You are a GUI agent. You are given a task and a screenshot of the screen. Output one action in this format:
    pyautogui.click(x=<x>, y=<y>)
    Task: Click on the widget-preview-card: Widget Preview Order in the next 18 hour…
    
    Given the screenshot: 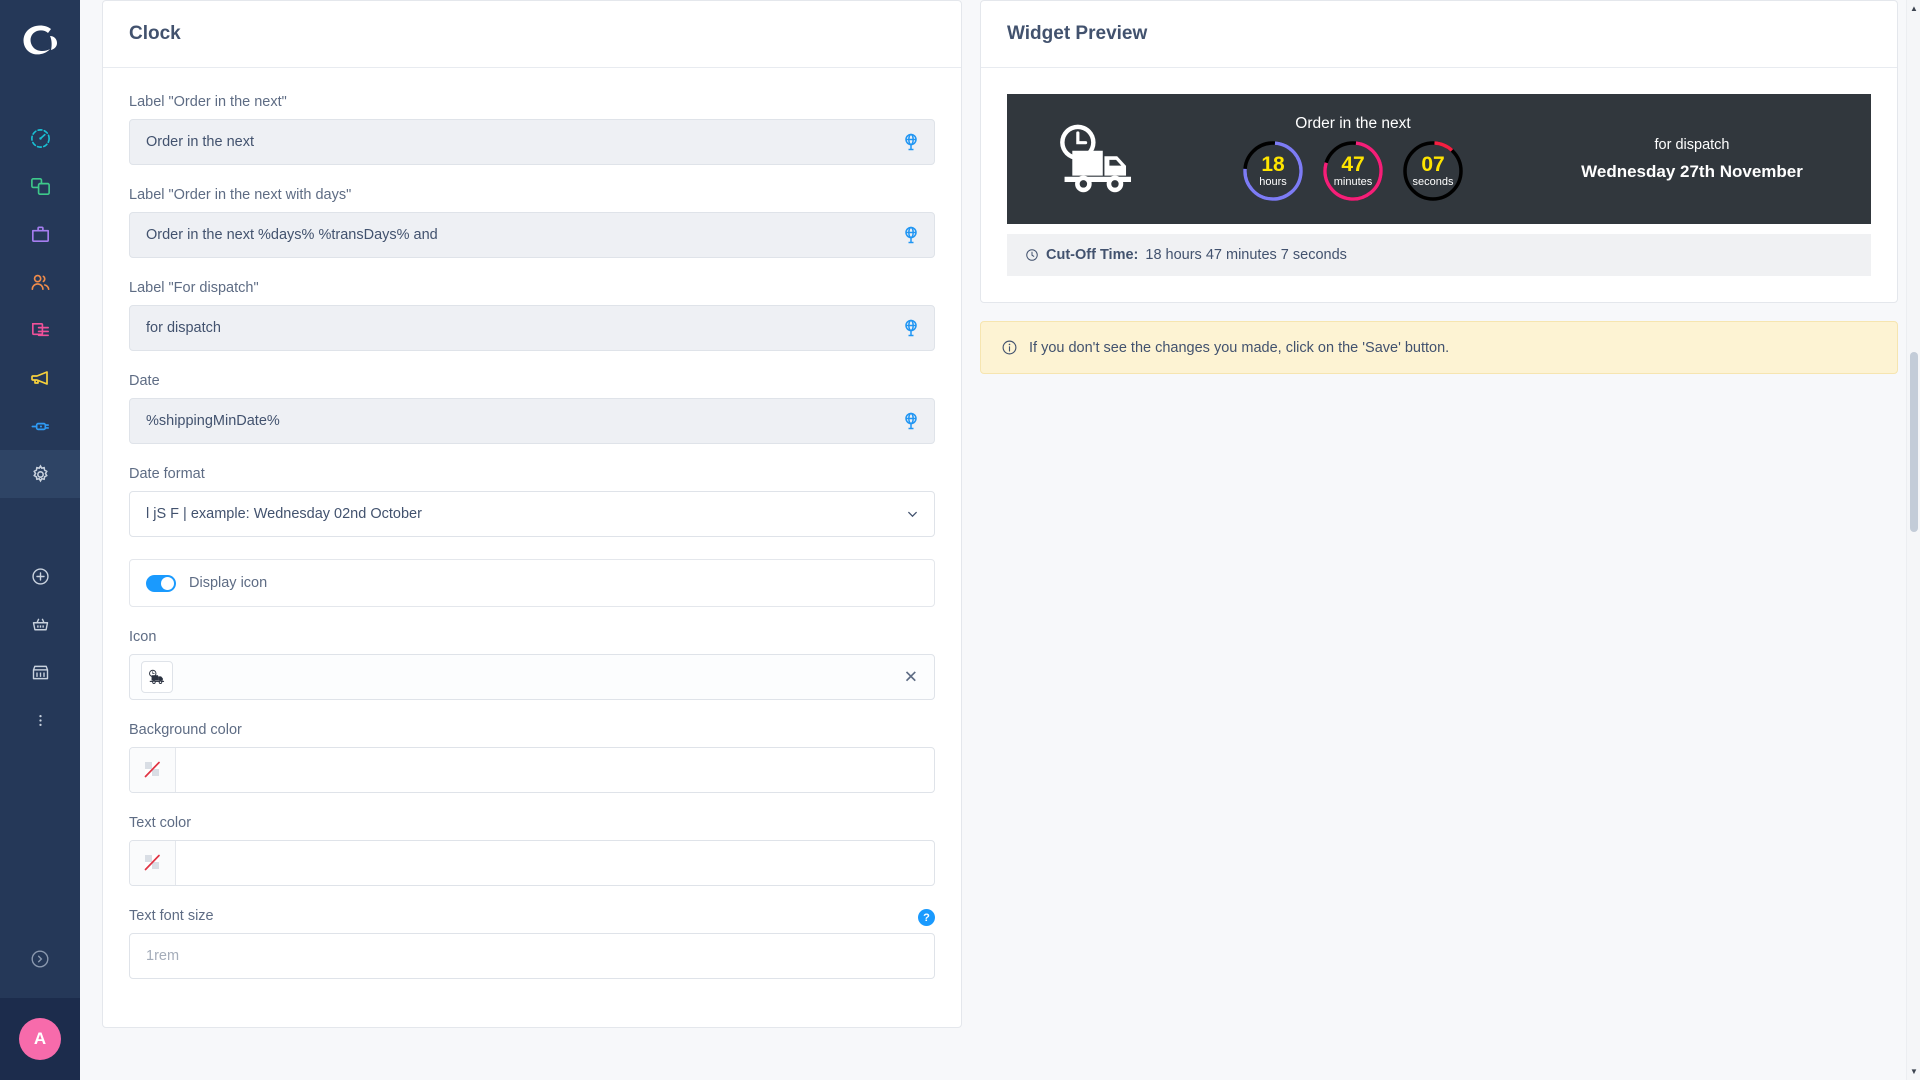 What is the action you would take?
    pyautogui.click(x=1439, y=151)
    